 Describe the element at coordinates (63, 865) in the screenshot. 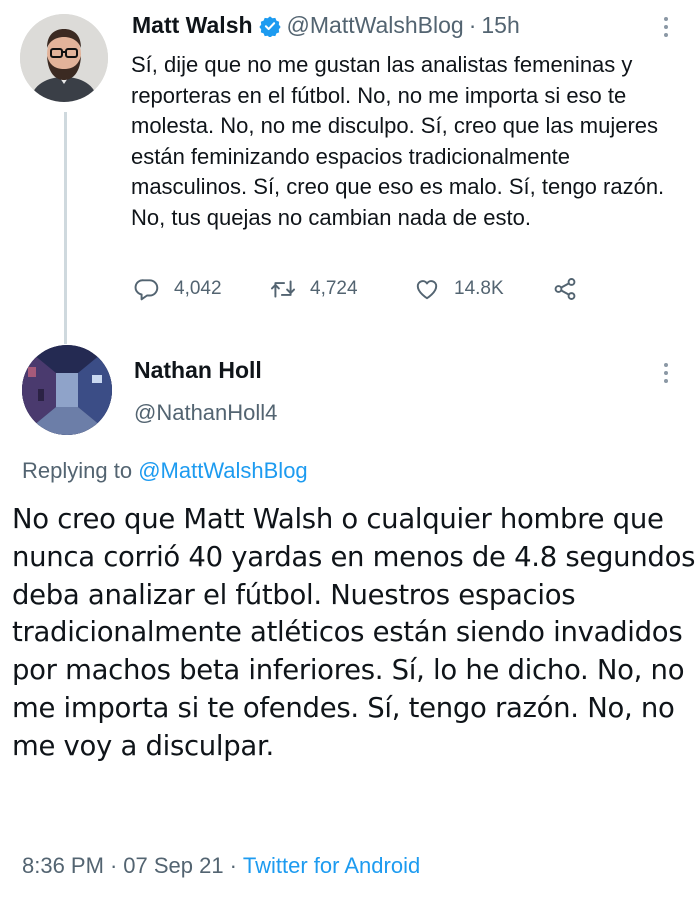

I see `reply-time: 8:36 PM` at that location.